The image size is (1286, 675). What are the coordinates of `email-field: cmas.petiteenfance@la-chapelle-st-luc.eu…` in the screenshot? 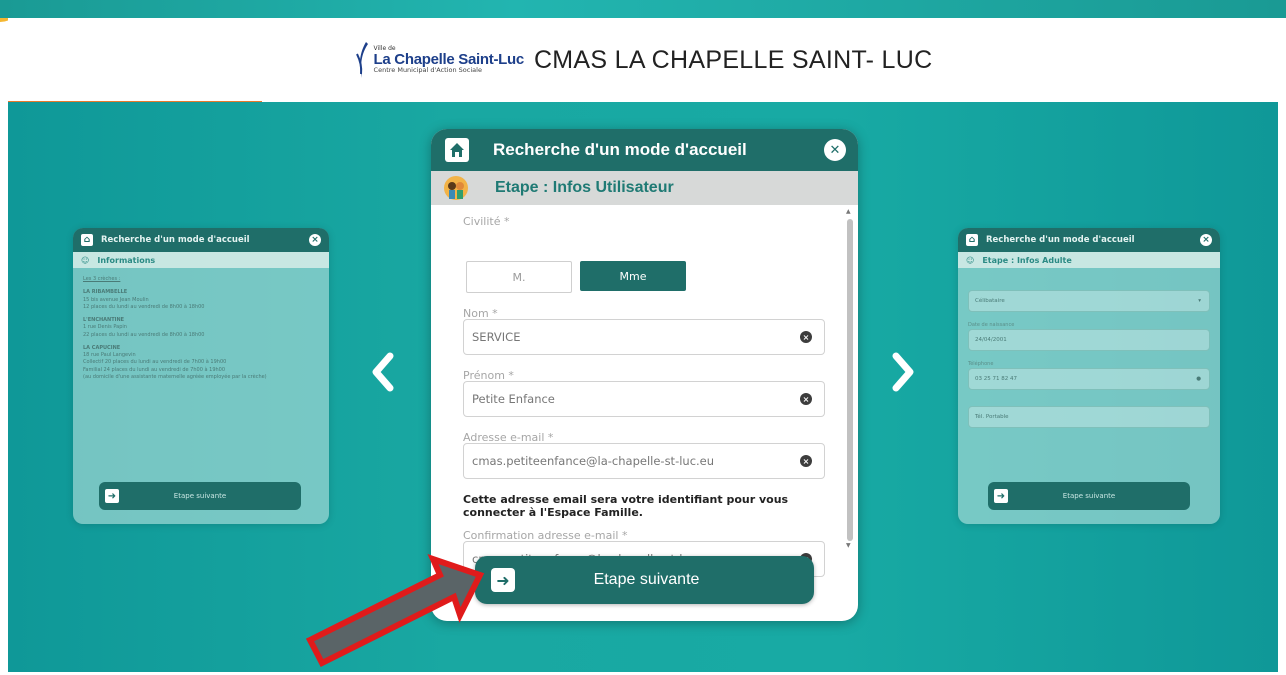 It's located at (644, 461).